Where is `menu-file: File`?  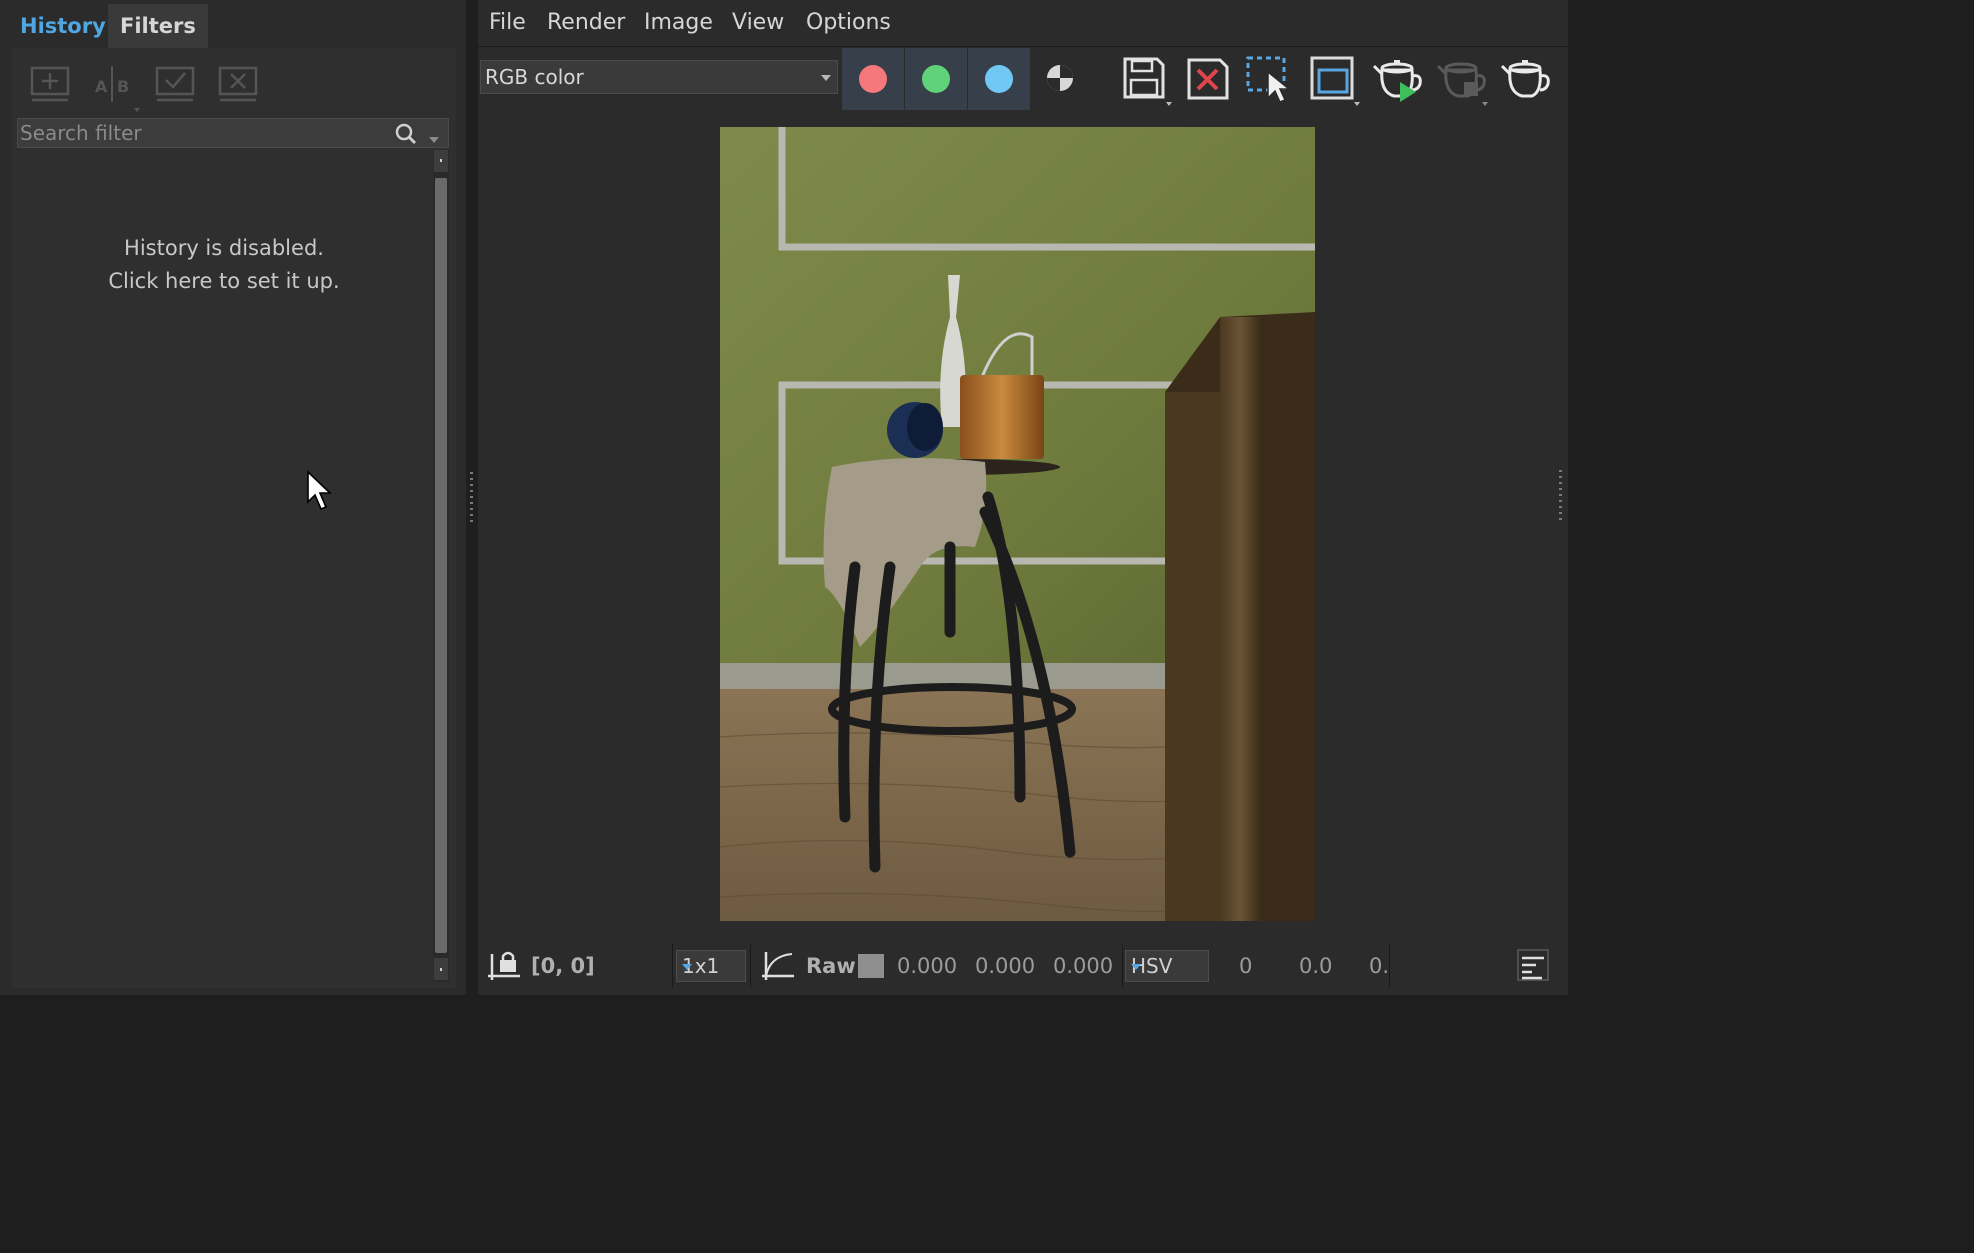
menu-file: File is located at coordinates (507, 22).